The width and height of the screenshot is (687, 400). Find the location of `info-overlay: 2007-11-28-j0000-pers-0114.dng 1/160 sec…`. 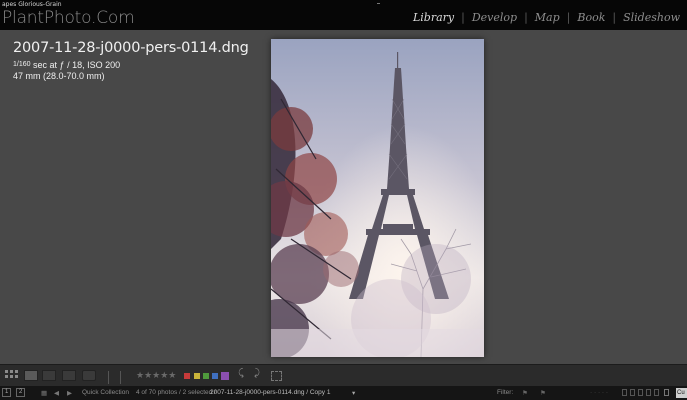

info-overlay: 2007-11-28-j0000-pers-0114.dng 1/160 sec… is located at coordinates (131, 61).